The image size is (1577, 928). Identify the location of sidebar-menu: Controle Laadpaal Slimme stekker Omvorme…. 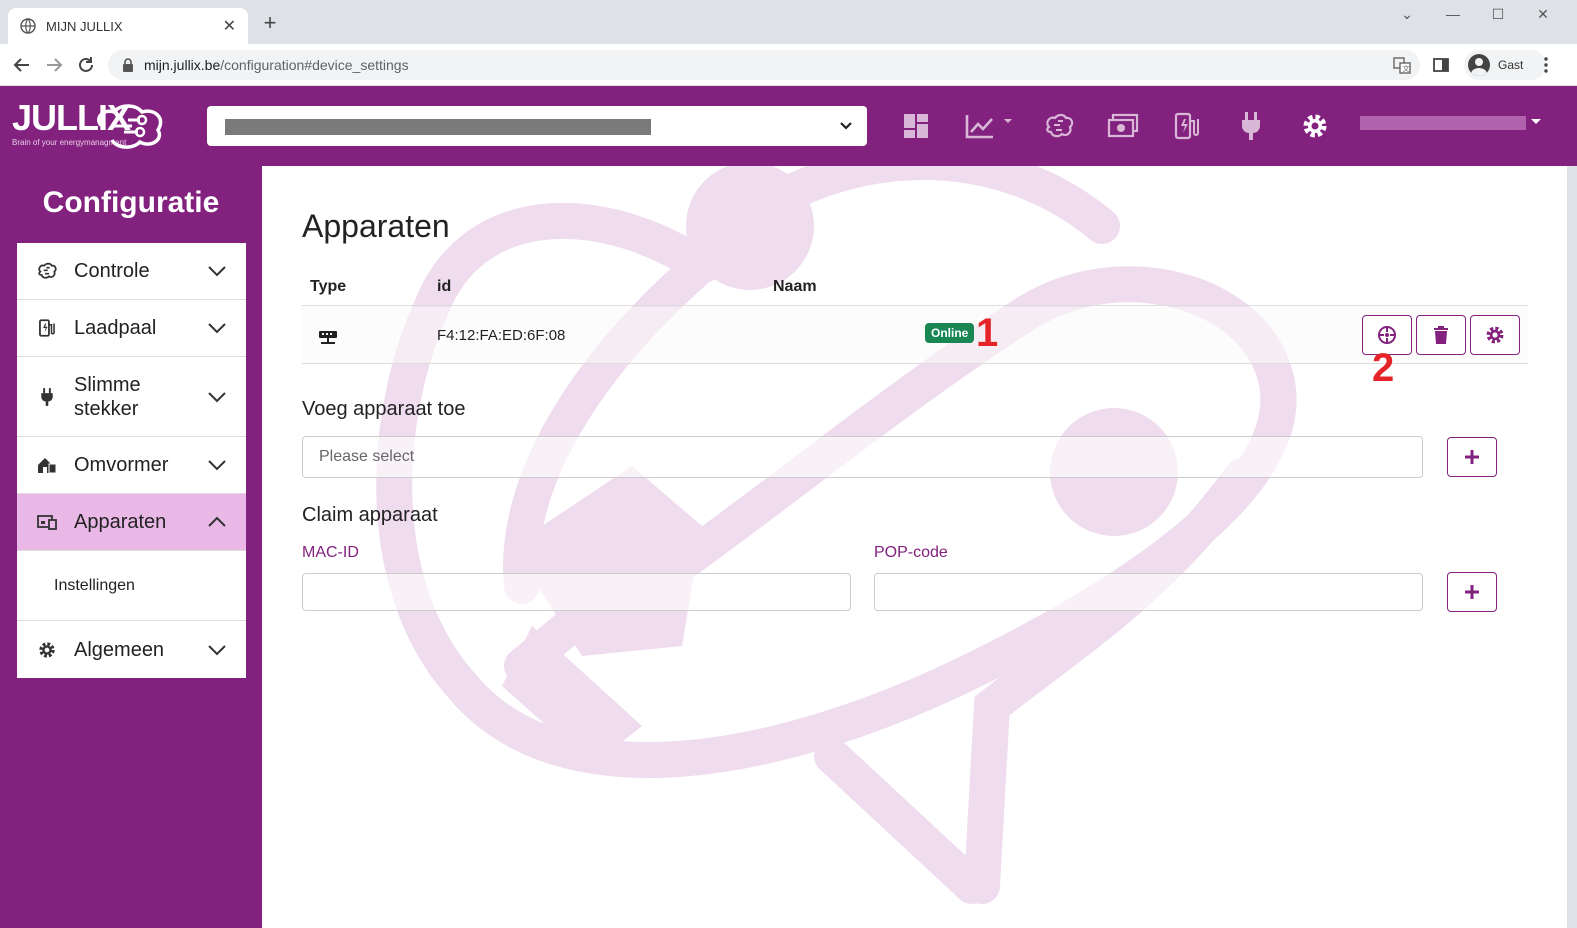
(131, 460).